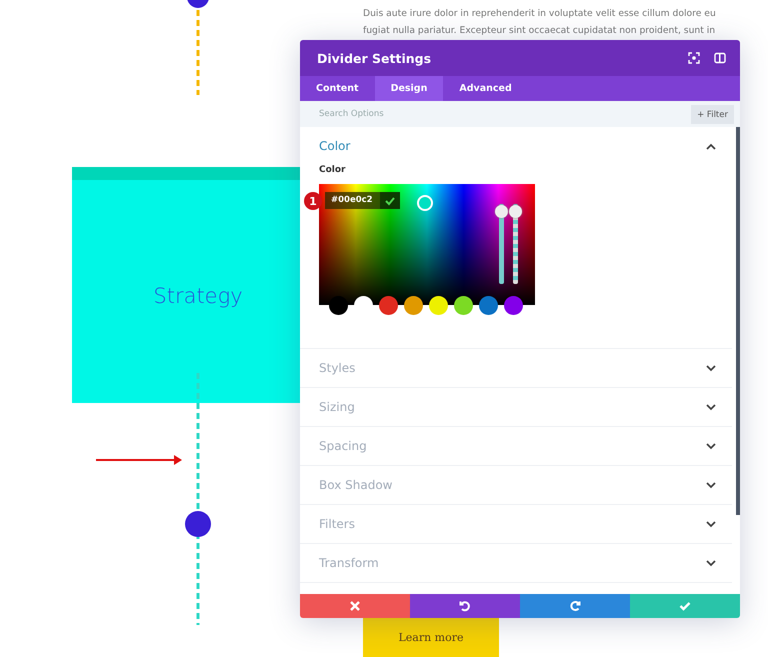 The width and height of the screenshot is (768, 657). What do you see at coordinates (715, 114) in the screenshot?
I see `filter-button: + Filter` at bounding box center [715, 114].